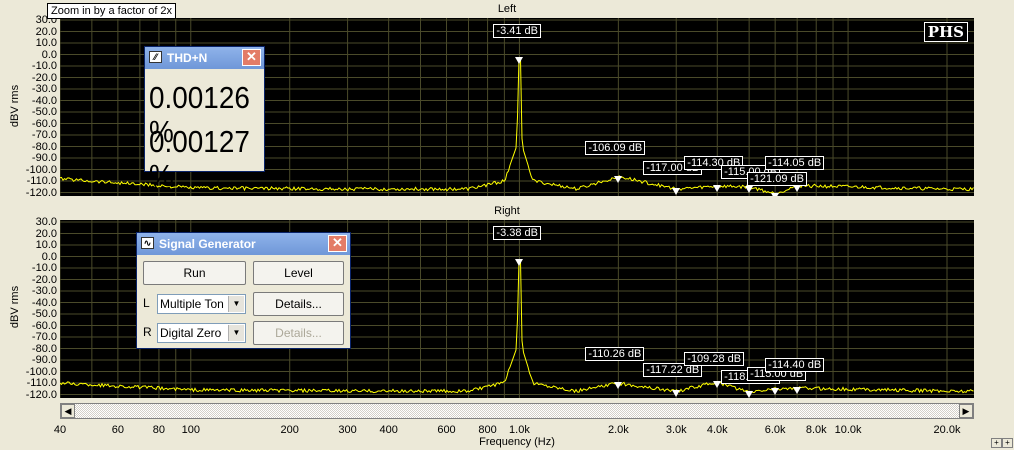 This screenshot has height=450, width=1014. I want to click on marker-label: -121.09 dB, so click(777, 178).